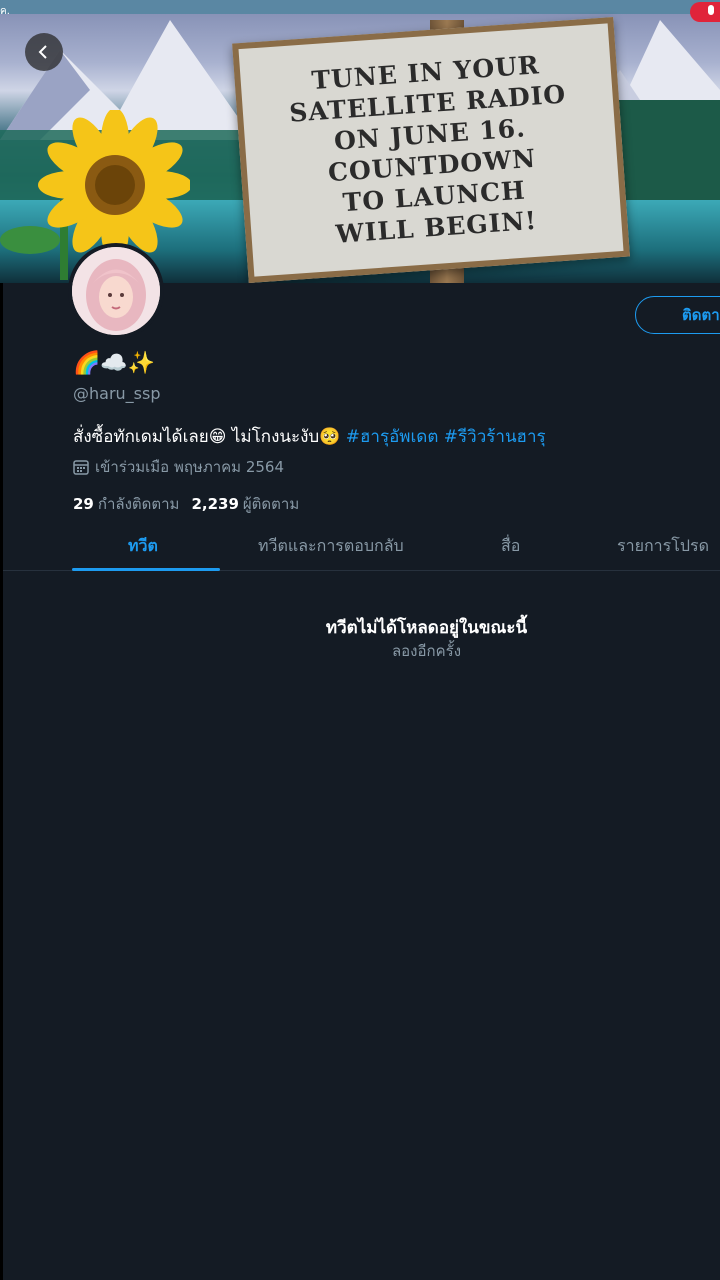  What do you see at coordinates (392, 437) in the screenshot?
I see `hashtag-link: #ฮารุอัพเดต` at bounding box center [392, 437].